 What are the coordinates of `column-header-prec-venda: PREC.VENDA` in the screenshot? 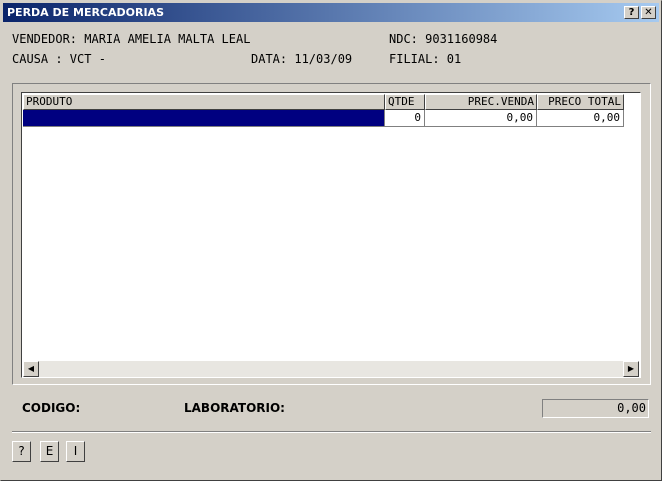 It's located at (481, 102).